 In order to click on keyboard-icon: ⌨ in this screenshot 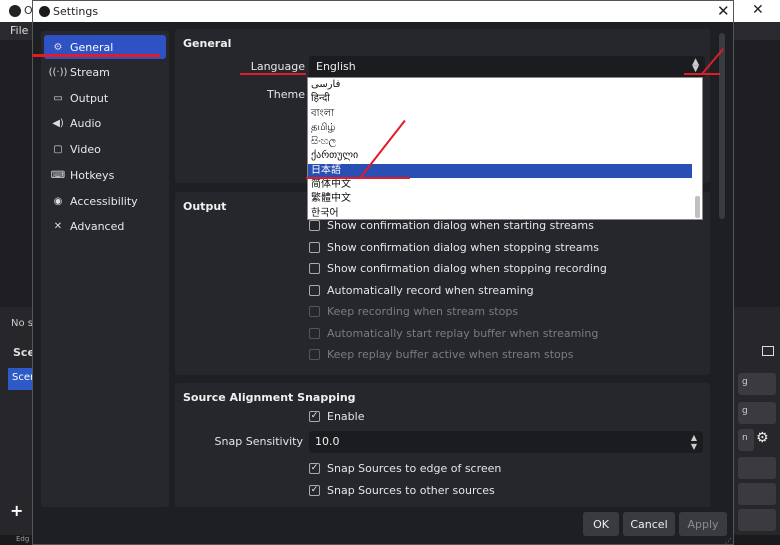, I will do `click(58, 175)`.